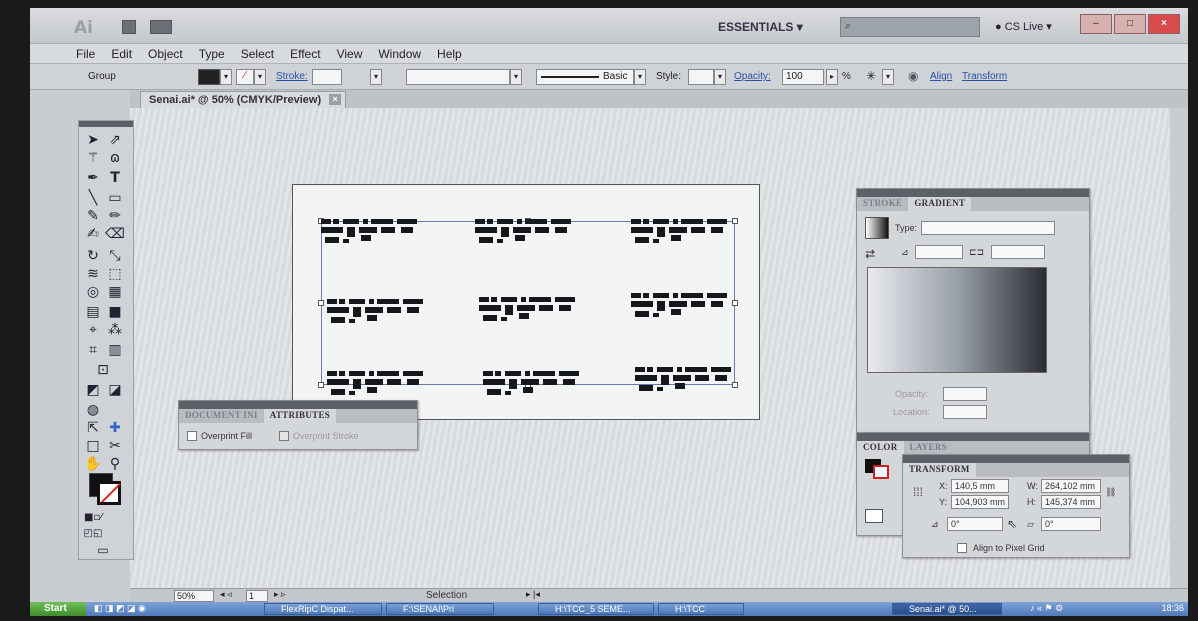 This screenshot has width=1198, height=621. Describe the element at coordinates (93, 234) in the screenshot. I see `blob-brush-tool-icon: ✍` at that location.